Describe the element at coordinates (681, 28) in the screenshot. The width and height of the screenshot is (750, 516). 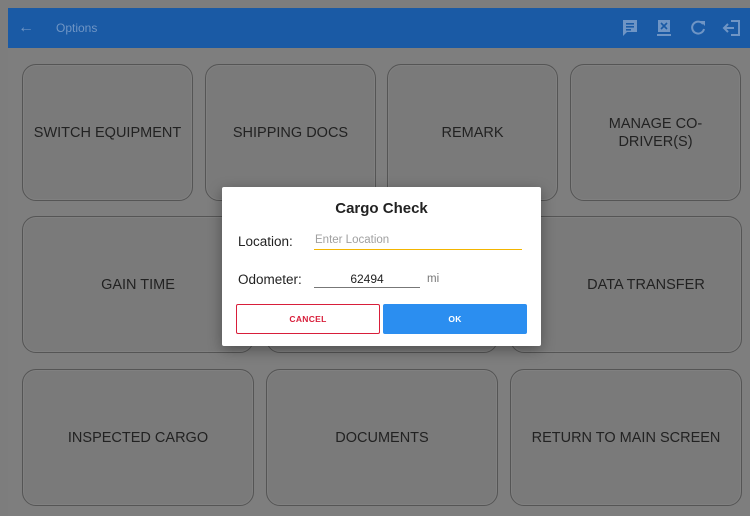
I see `toolbar-icons` at that location.